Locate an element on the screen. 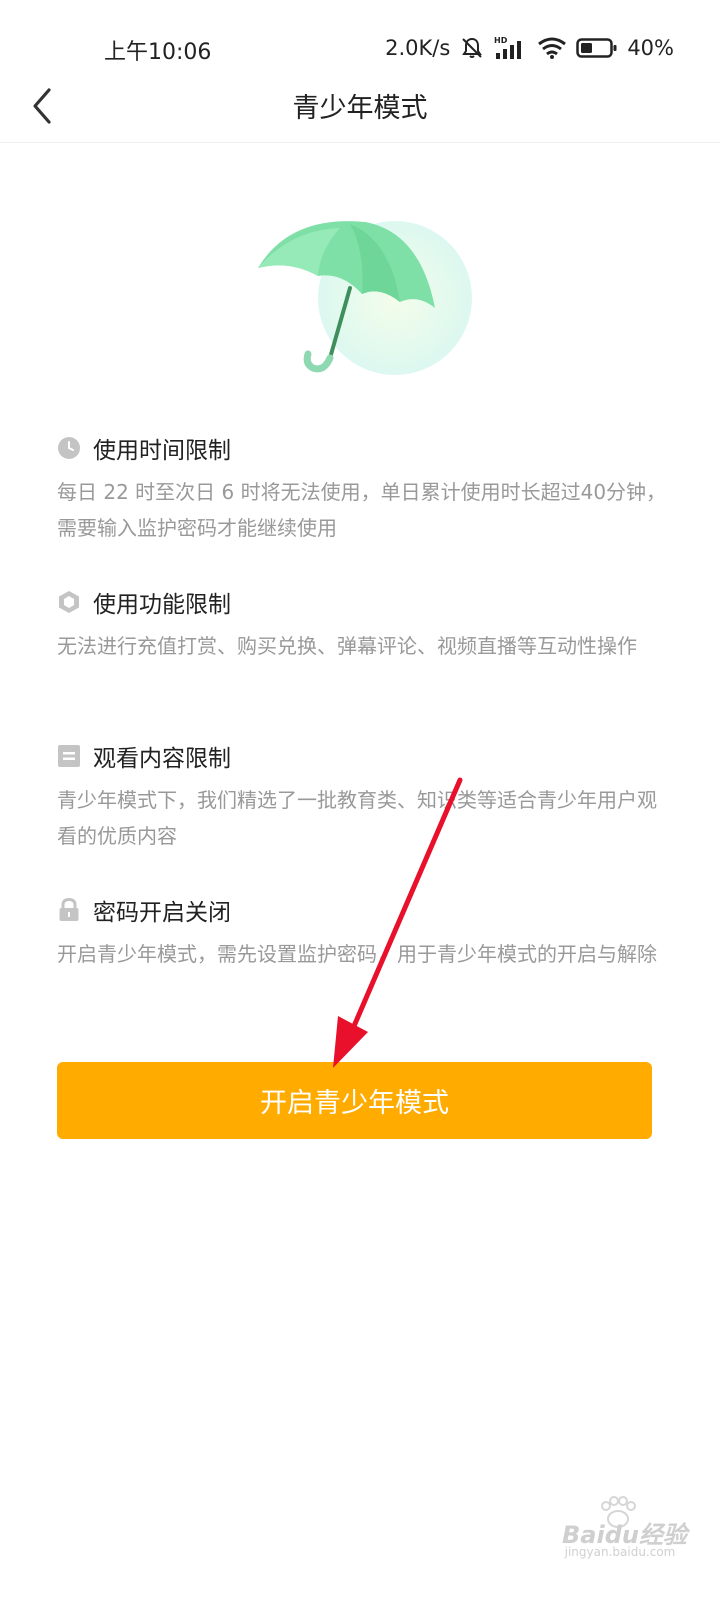 The width and height of the screenshot is (720, 1600). lock-icon is located at coordinates (69, 910).